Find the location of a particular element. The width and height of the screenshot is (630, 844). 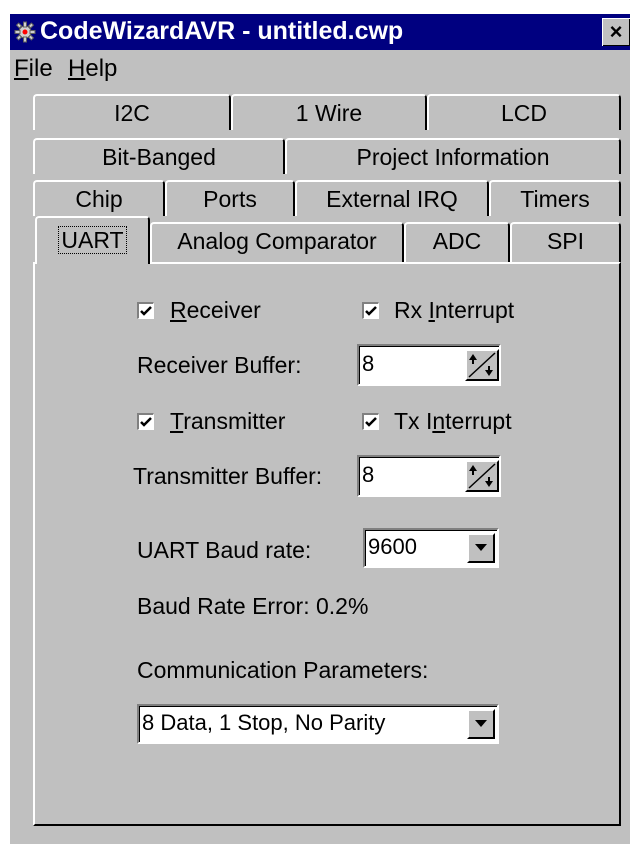

tab-1-wire: 1 Wire is located at coordinates (329, 112).